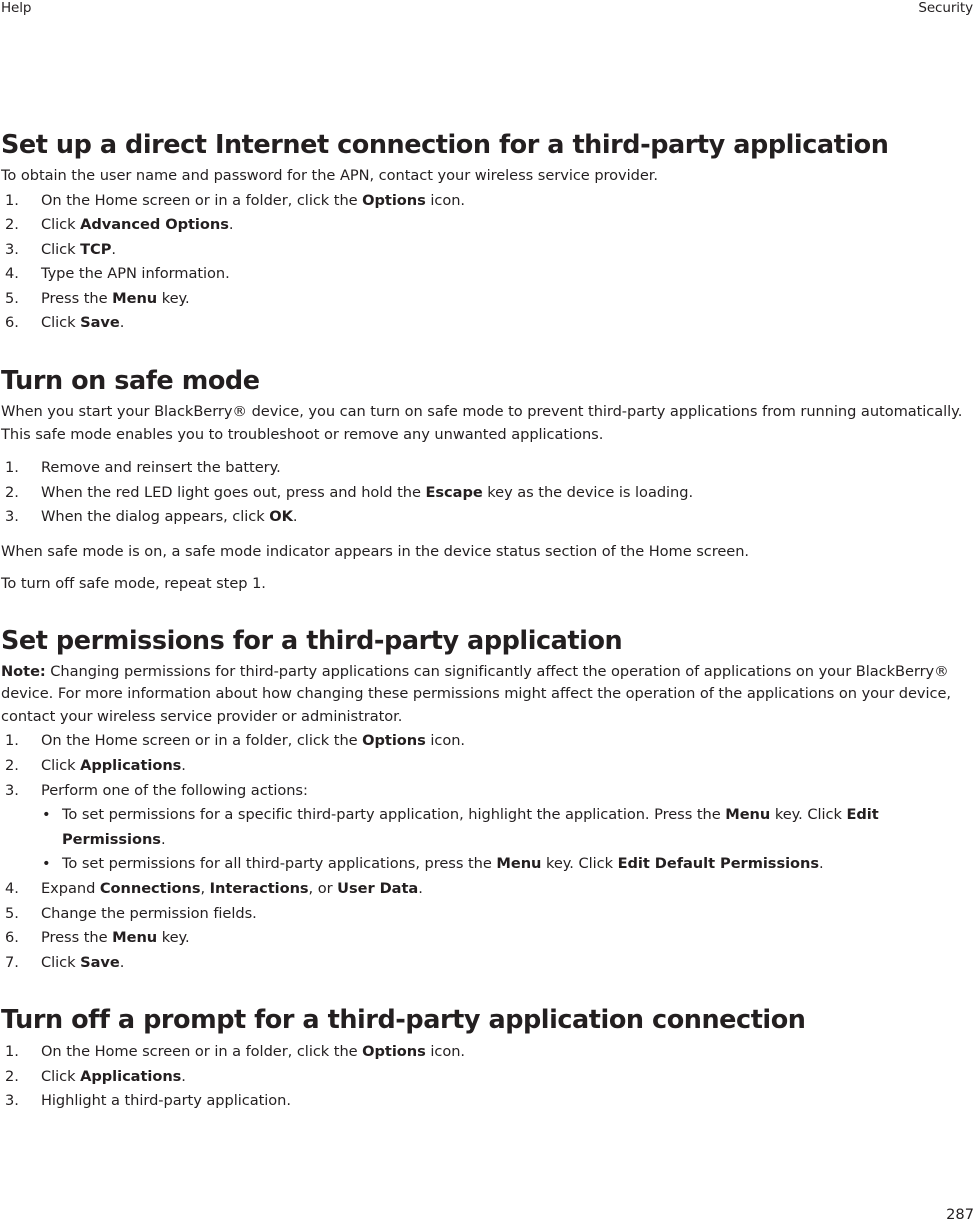 This screenshot has width=976, height=1228. What do you see at coordinates (154, 225) in the screenshot?
I see `step-text-bold: Advanced Options` at bounding box center [154, 225].